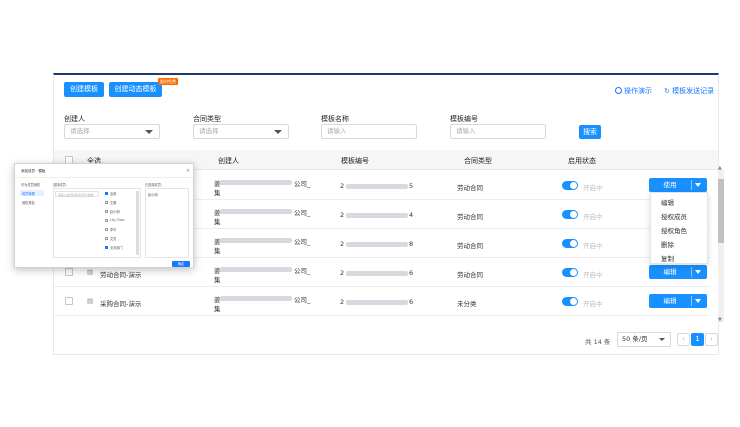  What do you see at coordinates (120, 303) in the screenshot?
I see `template-name-cell: 采购合同-演示` at bounding box center [120, 303].